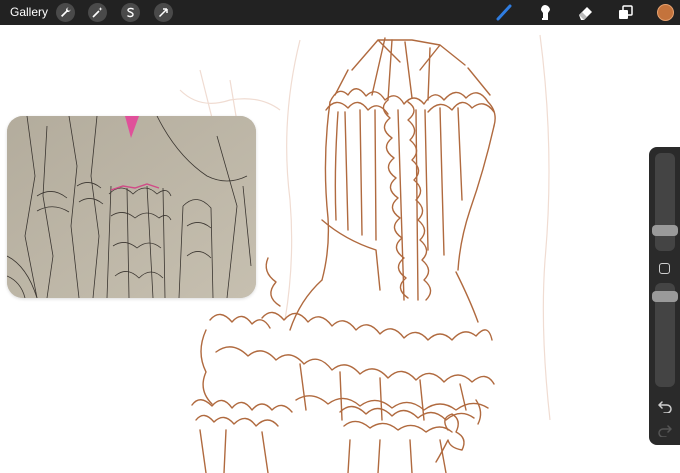  What do you see at coordinates (585, 12) in the screenshot?
I see `eraser-icon` at bounding box center [585, 12].